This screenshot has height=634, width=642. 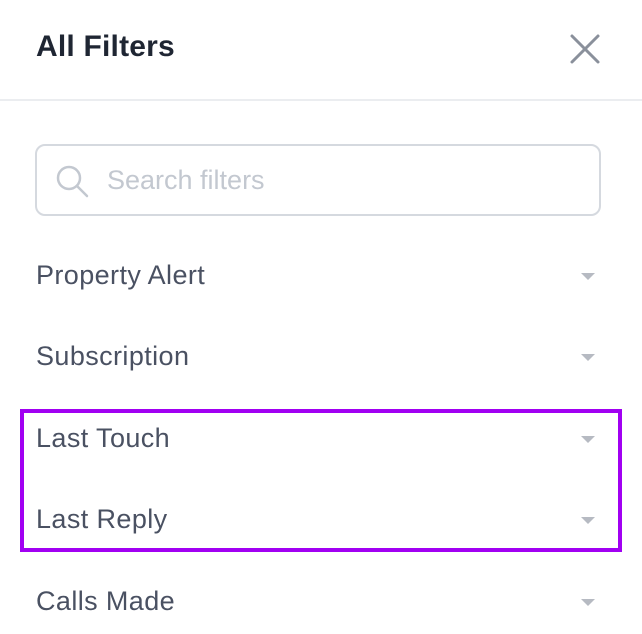 I want to click on filter-item-last-touch: Last Touch, so click(x=319, y=440).